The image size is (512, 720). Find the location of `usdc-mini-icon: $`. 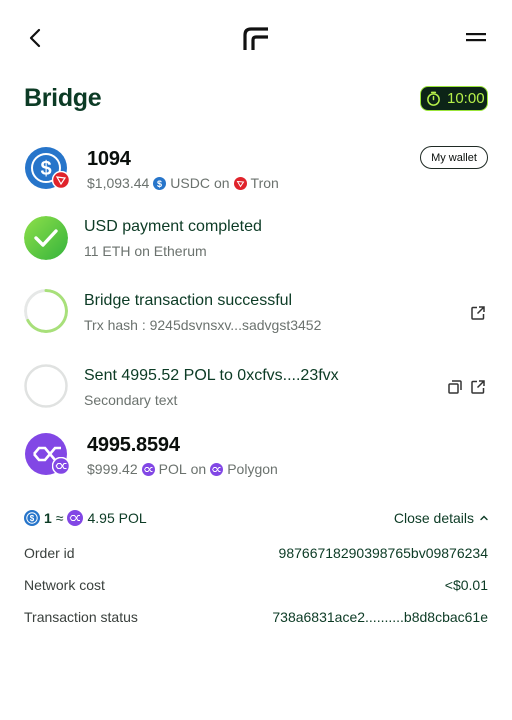

usdc-mini-icon: $ is located at coordinates (160, 183).